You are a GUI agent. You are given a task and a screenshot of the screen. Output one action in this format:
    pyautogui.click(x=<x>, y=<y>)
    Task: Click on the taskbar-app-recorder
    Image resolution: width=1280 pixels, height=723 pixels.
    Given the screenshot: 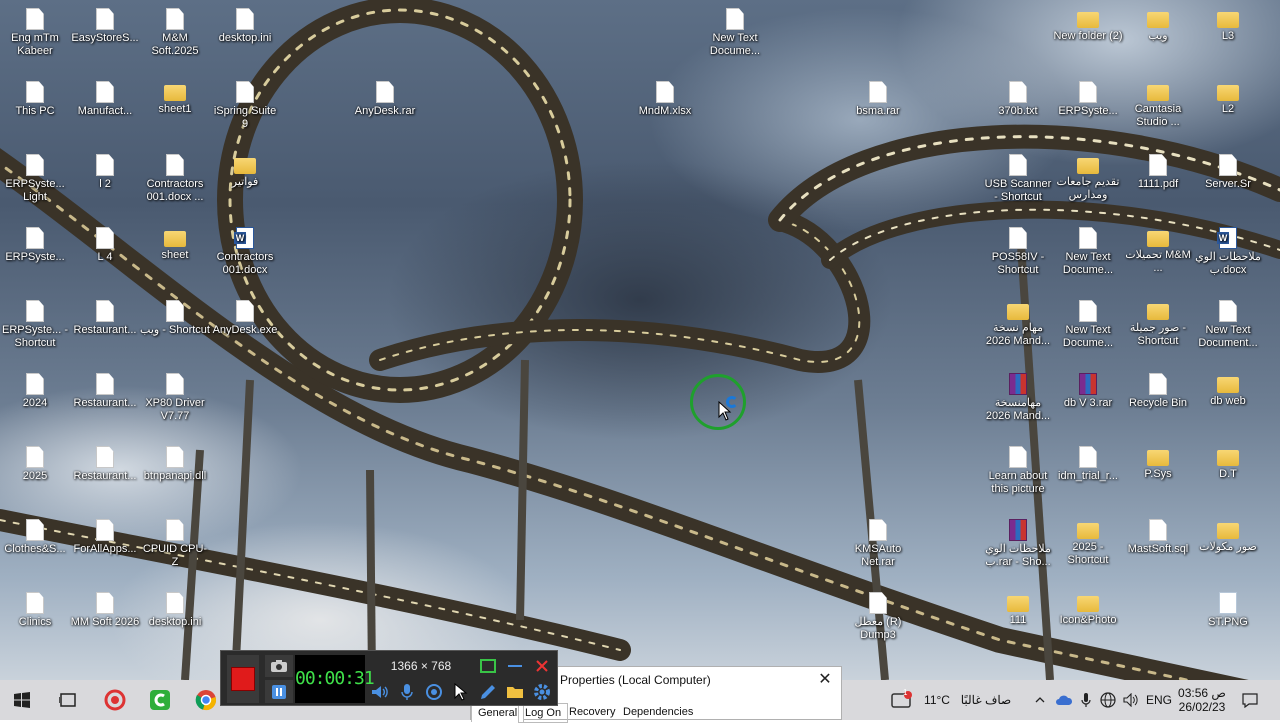 What is the action you would take?
    pyautogui.click(x=115, y=700)
    